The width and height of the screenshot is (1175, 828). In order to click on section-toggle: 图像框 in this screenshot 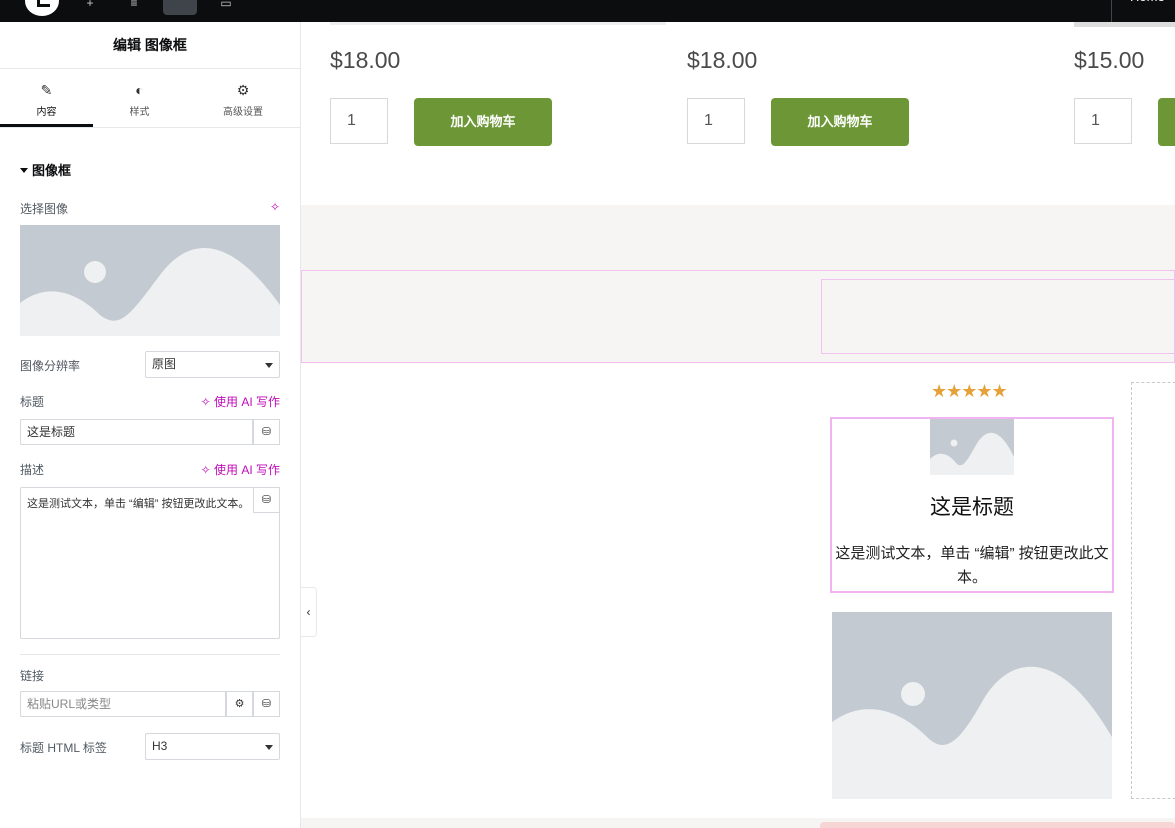, I will do `click(45, 169)`.